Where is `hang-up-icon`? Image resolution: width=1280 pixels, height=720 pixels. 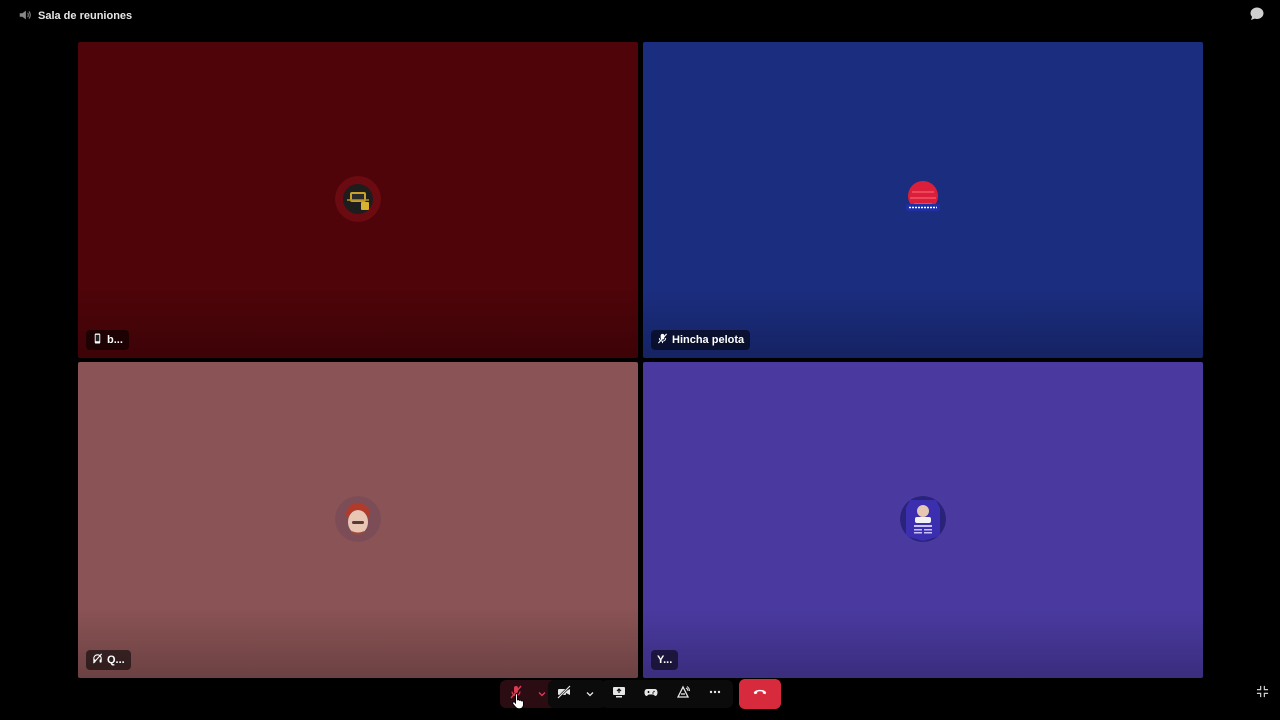
hang-up-icon is located at coordinates (760, 694).